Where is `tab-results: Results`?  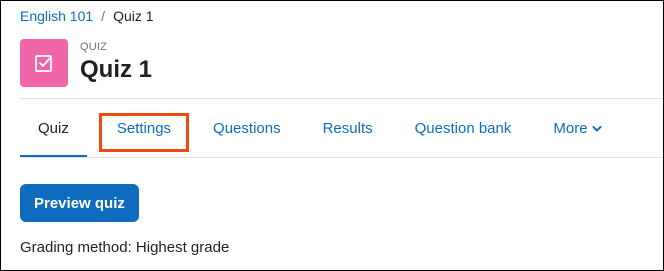
tab-results: Results is located at coordinates (348, 128).